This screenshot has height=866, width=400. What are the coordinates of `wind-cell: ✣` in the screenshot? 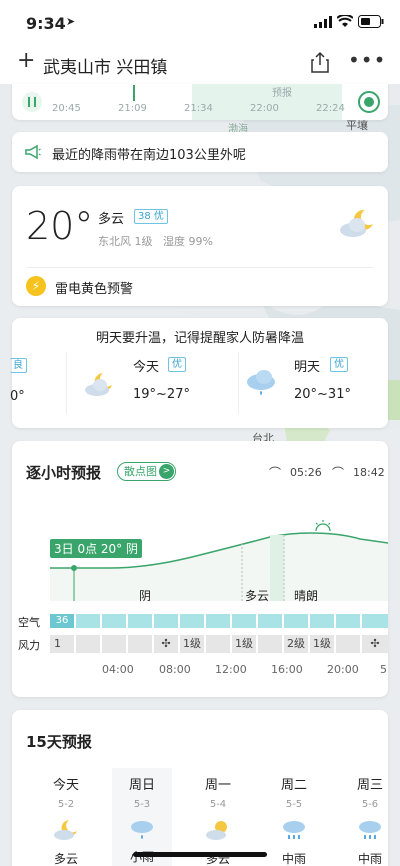 It's located at (166, 644).